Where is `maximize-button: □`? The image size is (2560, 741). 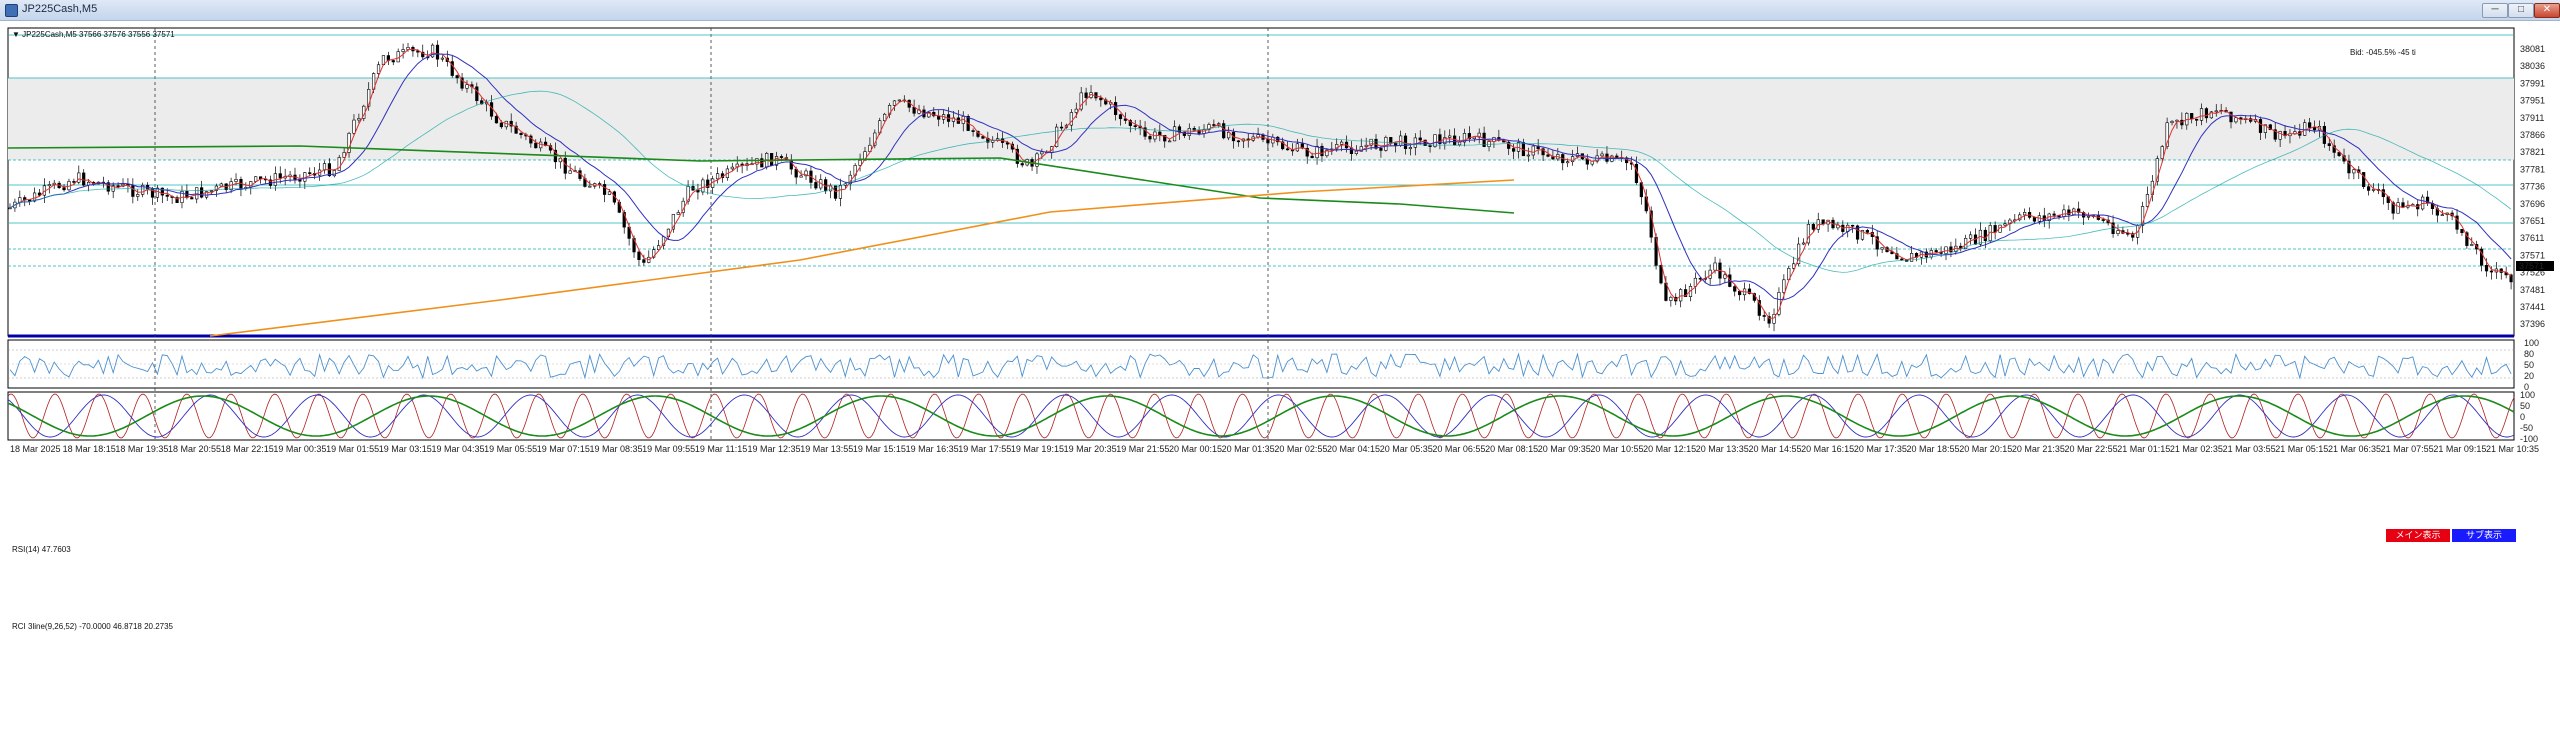 maximize-button: □ is located at coordinates (2521, 10).